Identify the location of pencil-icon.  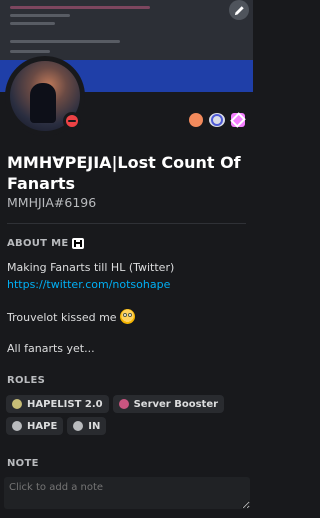
(239, 10).